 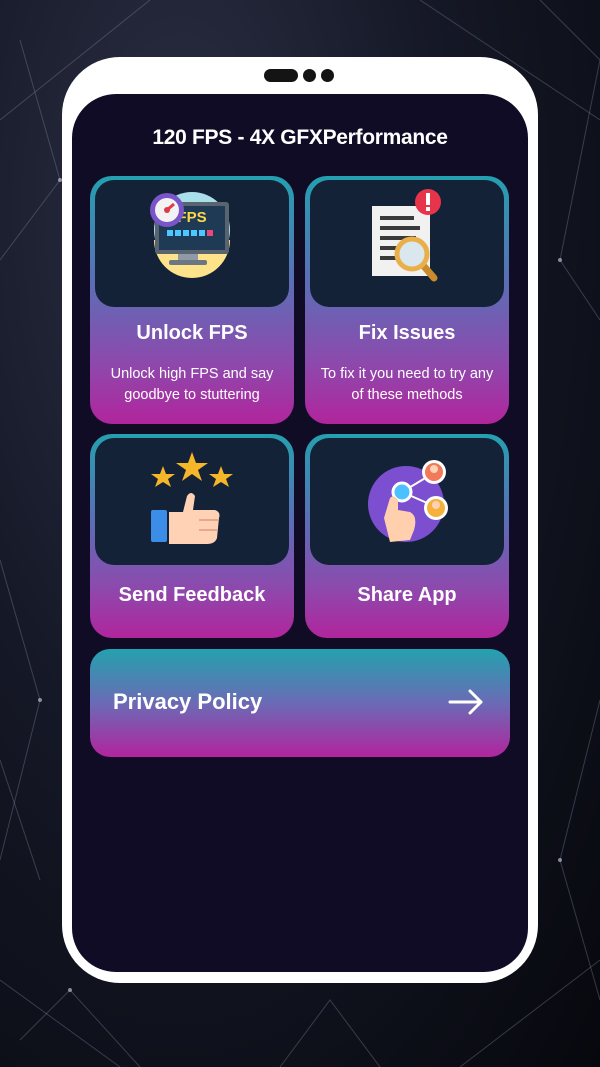 I want to click on share-app-card: Share App, so click(x=407, y=536).